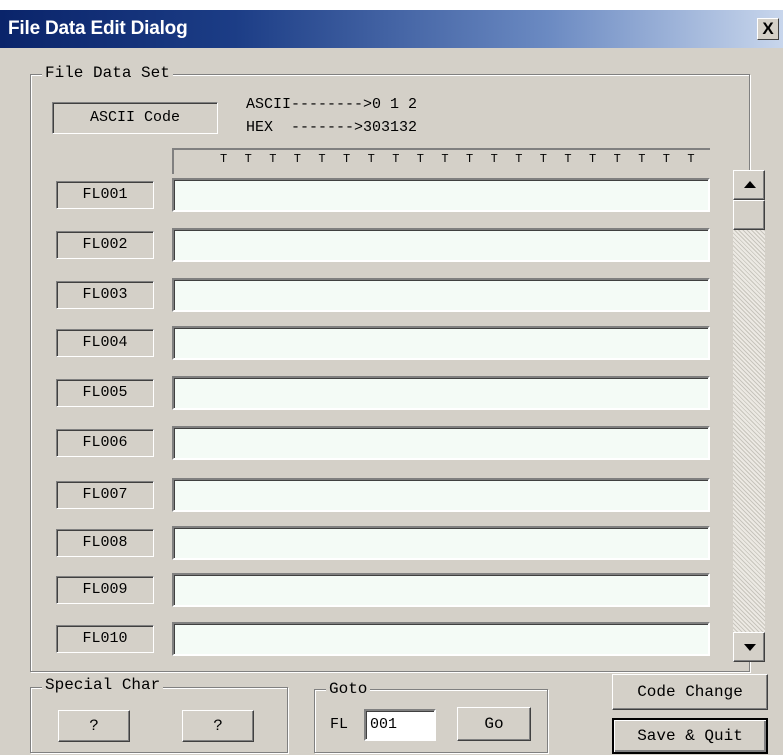 This screenshot has width=783, height=755. I want to click on arrow-up-icon, so click(750, 184).